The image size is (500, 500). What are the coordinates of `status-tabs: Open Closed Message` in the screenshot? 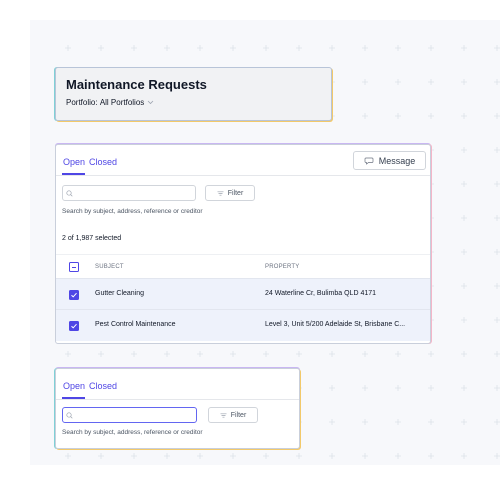 It's located at (243, 160).